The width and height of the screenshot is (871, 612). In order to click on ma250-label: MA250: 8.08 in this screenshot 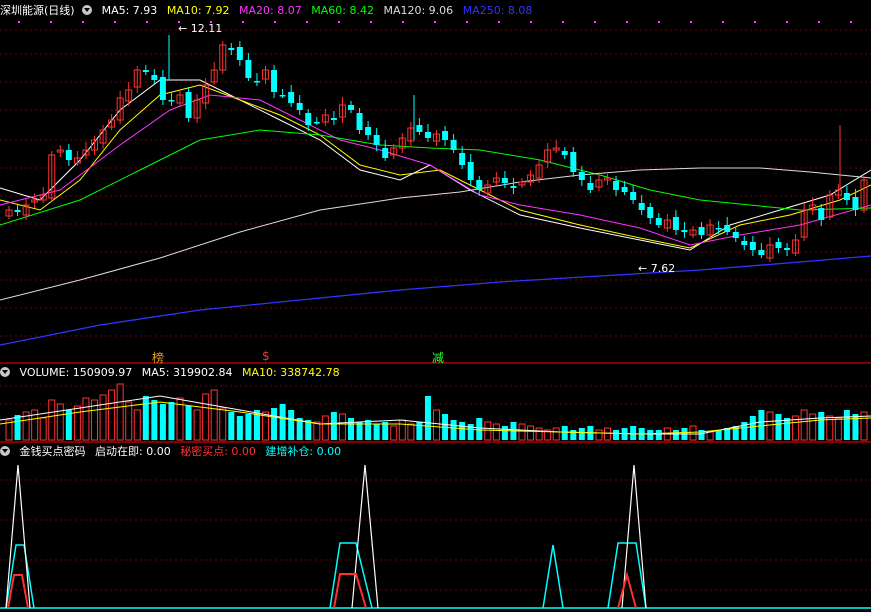, I will do `click(497, 10)`.